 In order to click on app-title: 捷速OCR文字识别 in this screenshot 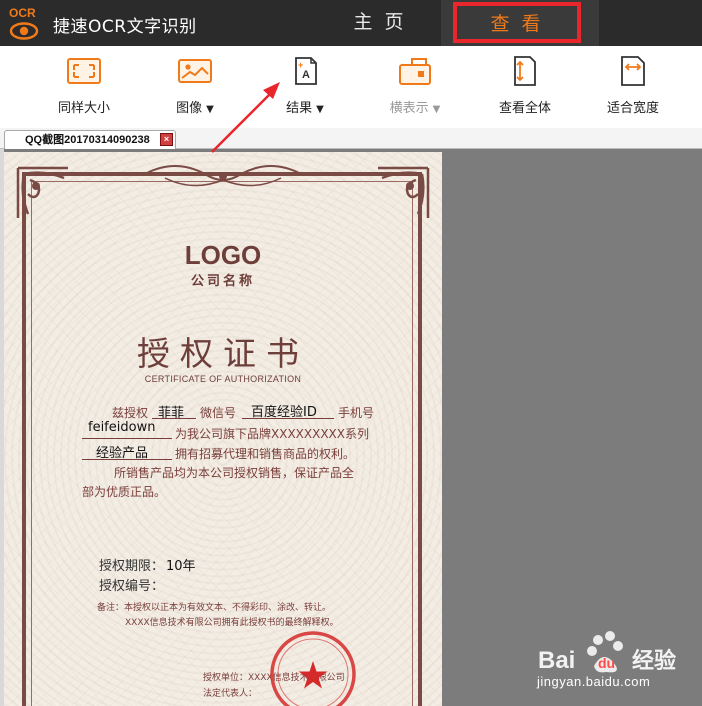, I will do `click(125, 27)`.